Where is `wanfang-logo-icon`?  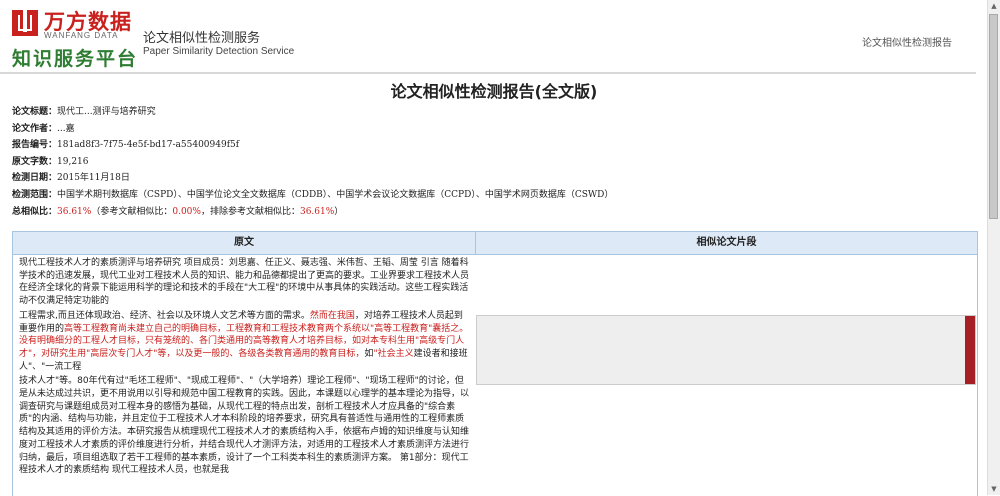
wanfang-logo-icon is located at coordinates (25, 23).